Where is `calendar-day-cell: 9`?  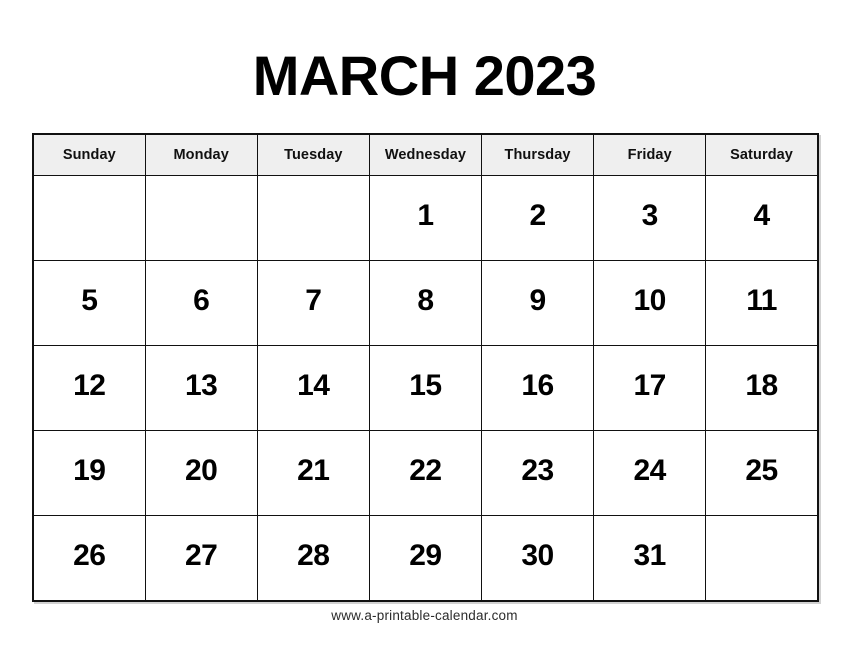 calendar-day-cell: 9 is located at coordinates (537, 303).